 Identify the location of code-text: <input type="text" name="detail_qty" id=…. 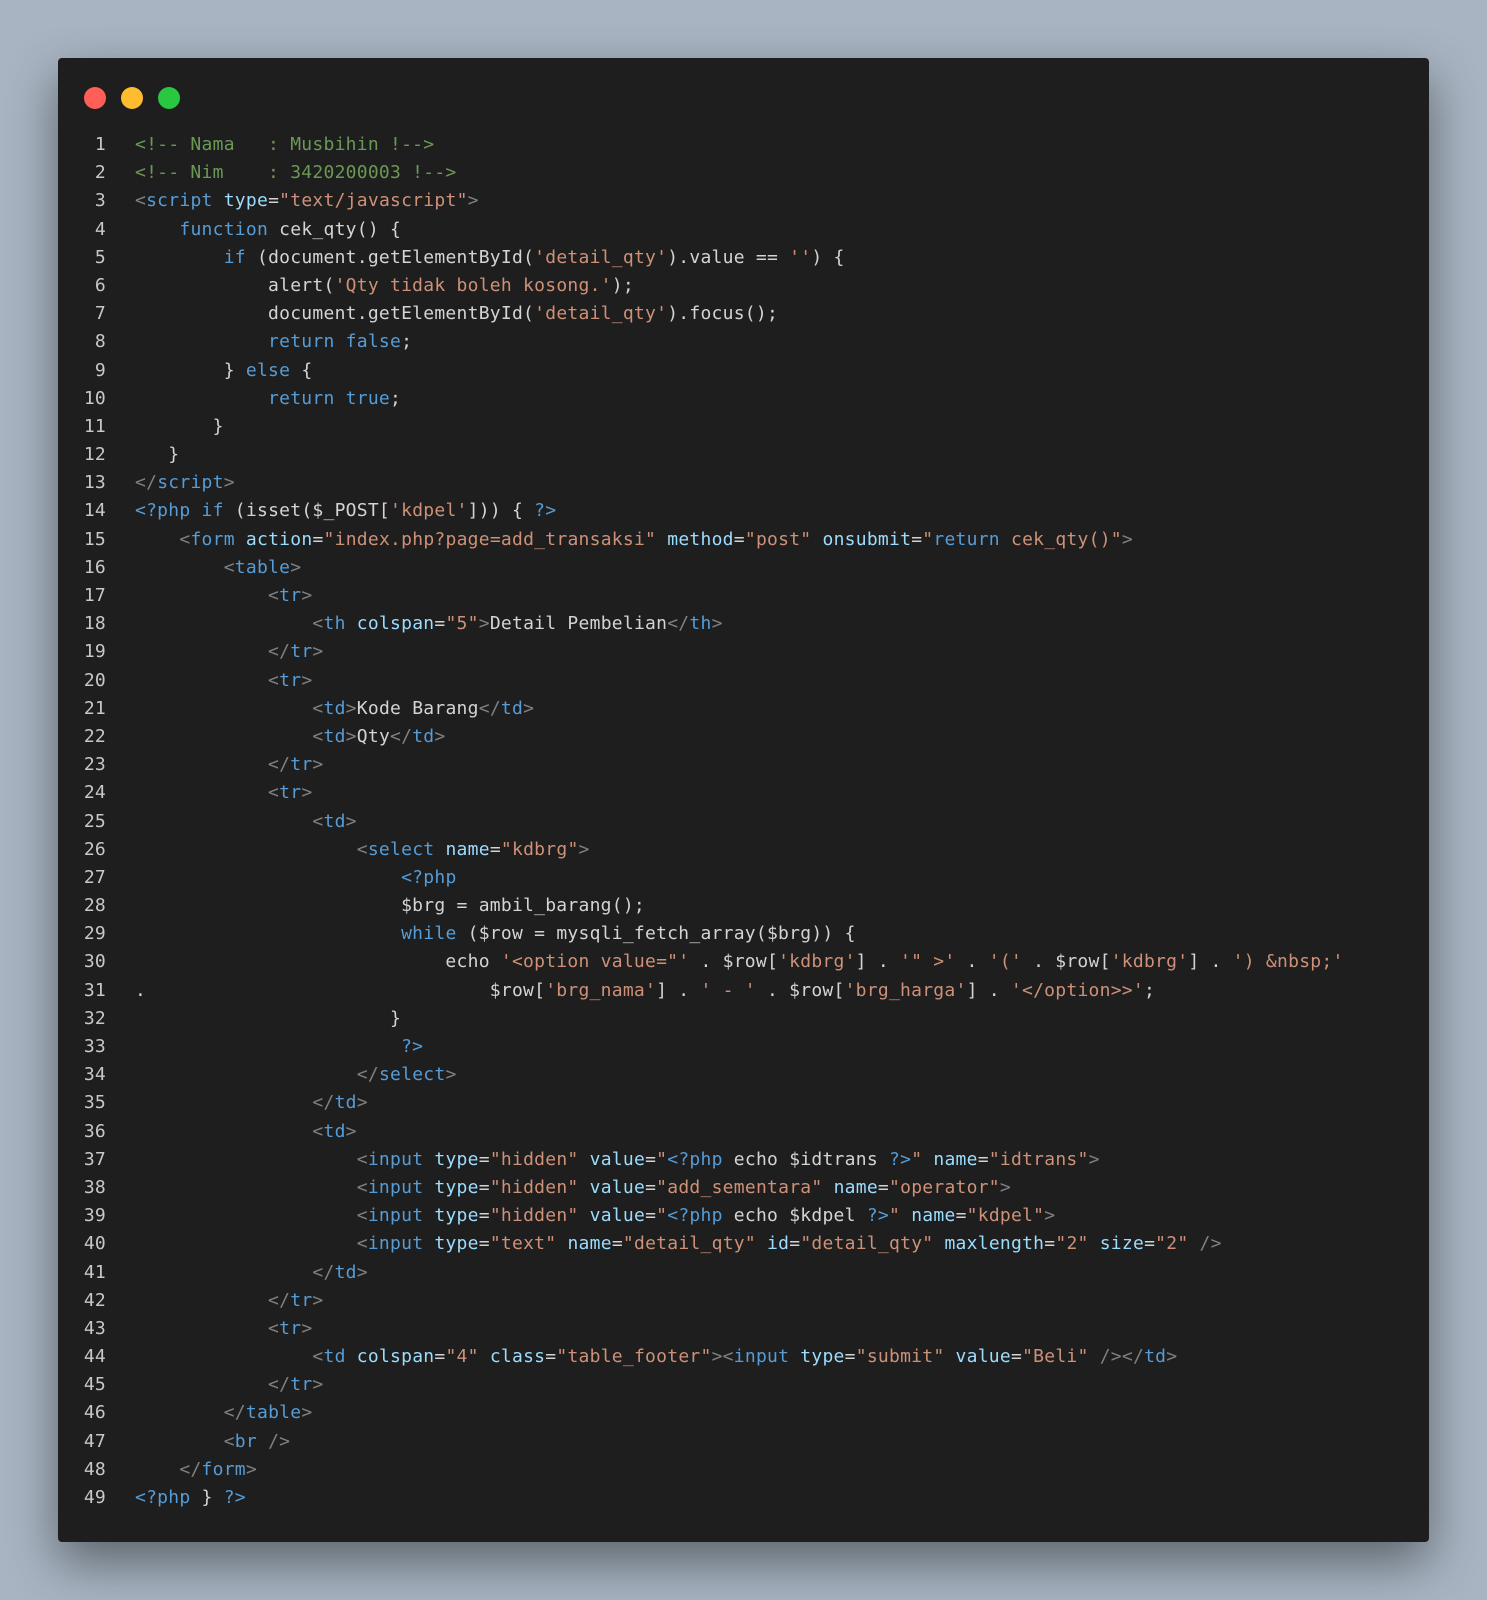
(678, 1244).